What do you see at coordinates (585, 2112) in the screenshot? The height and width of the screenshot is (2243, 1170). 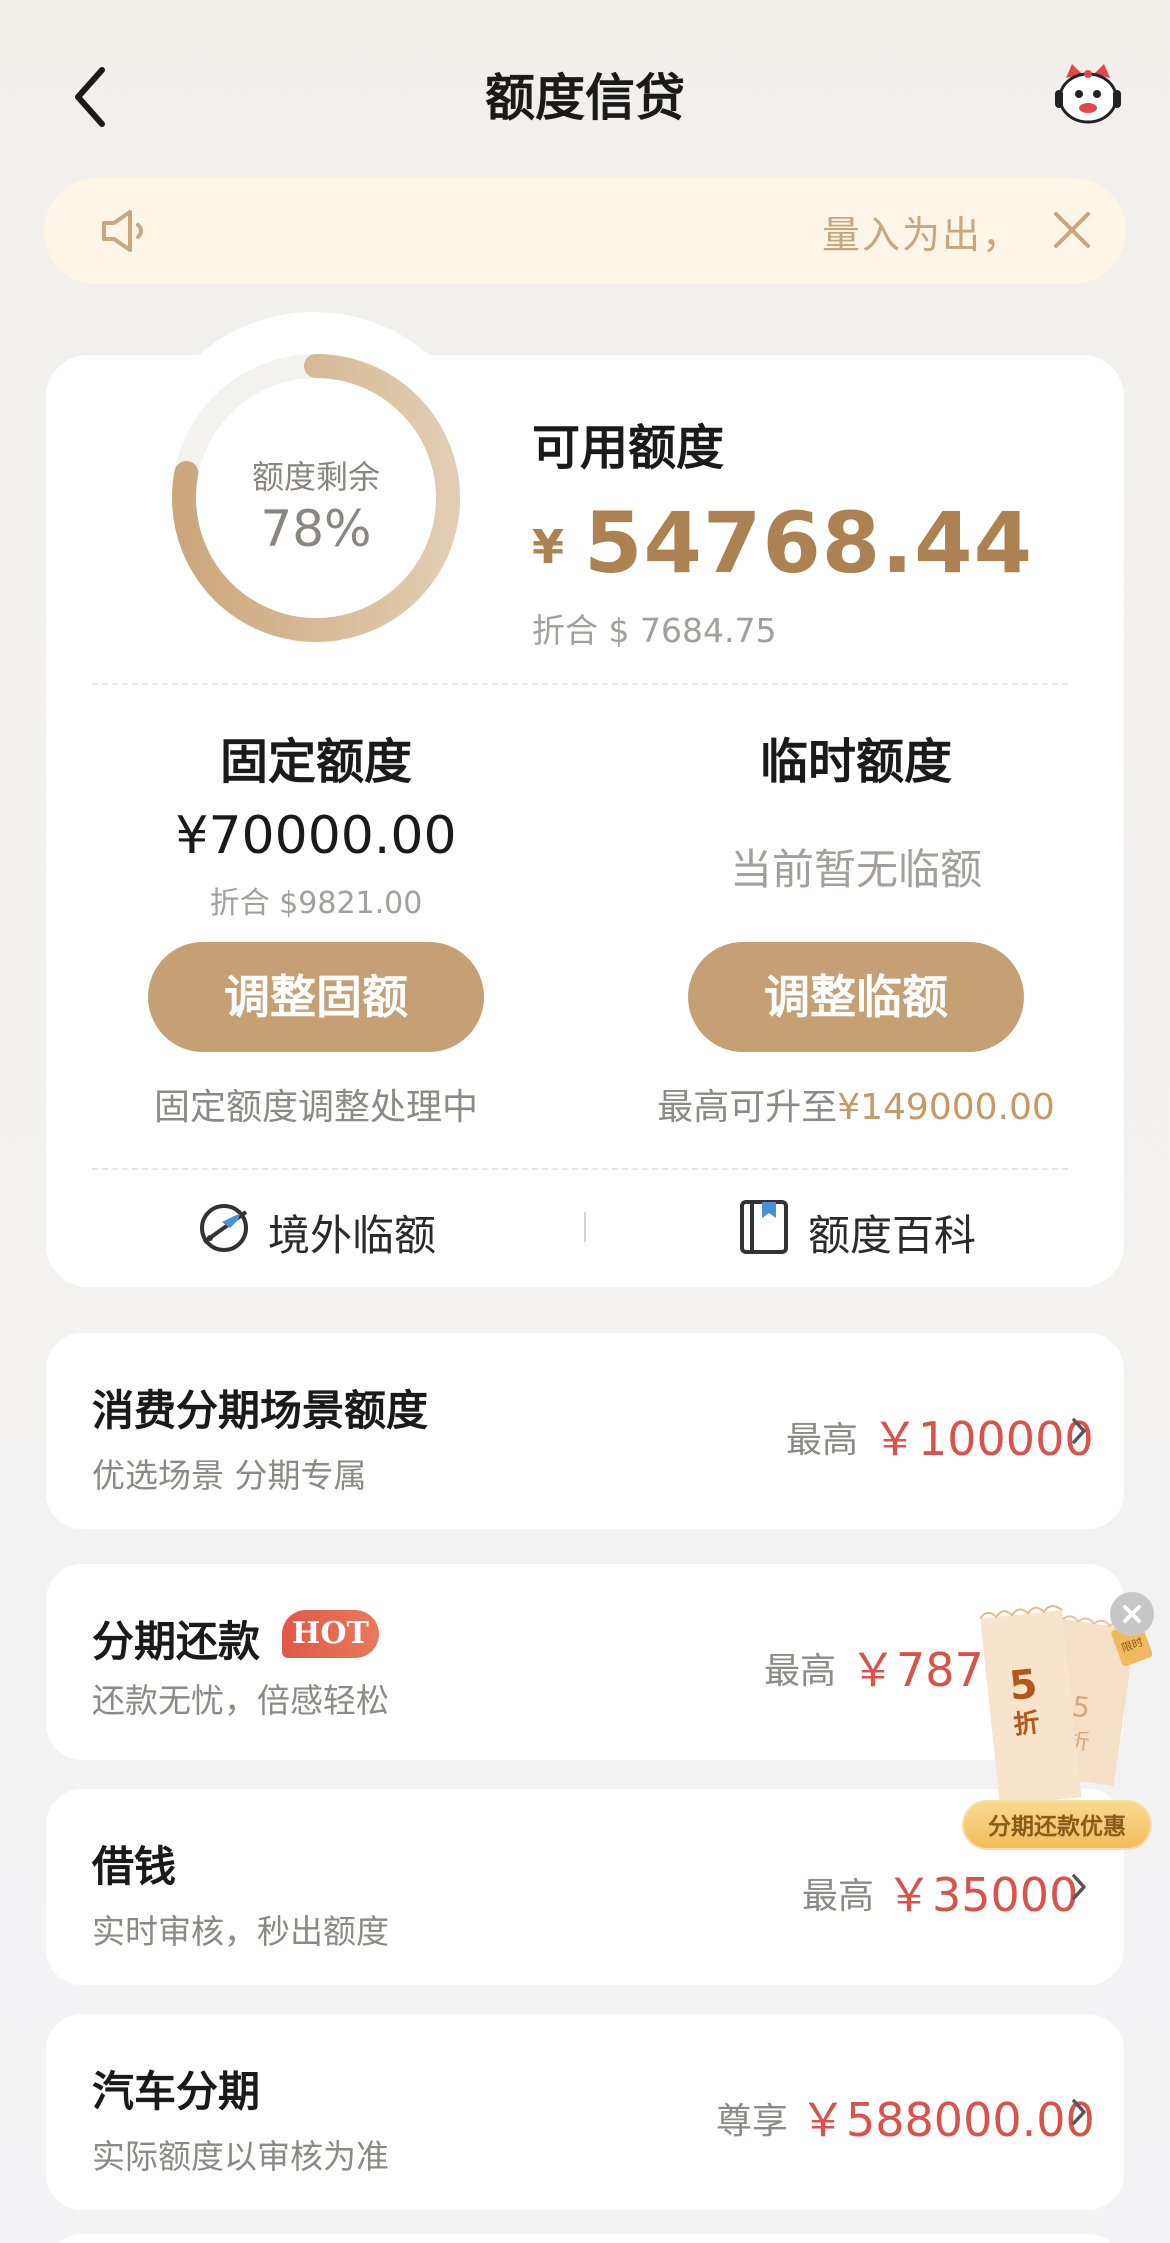 I see `auto-installment-row: 汽车分期 实际额度以审核为准 尊享 ￥588000.00` at bounding box center [585, 2112].